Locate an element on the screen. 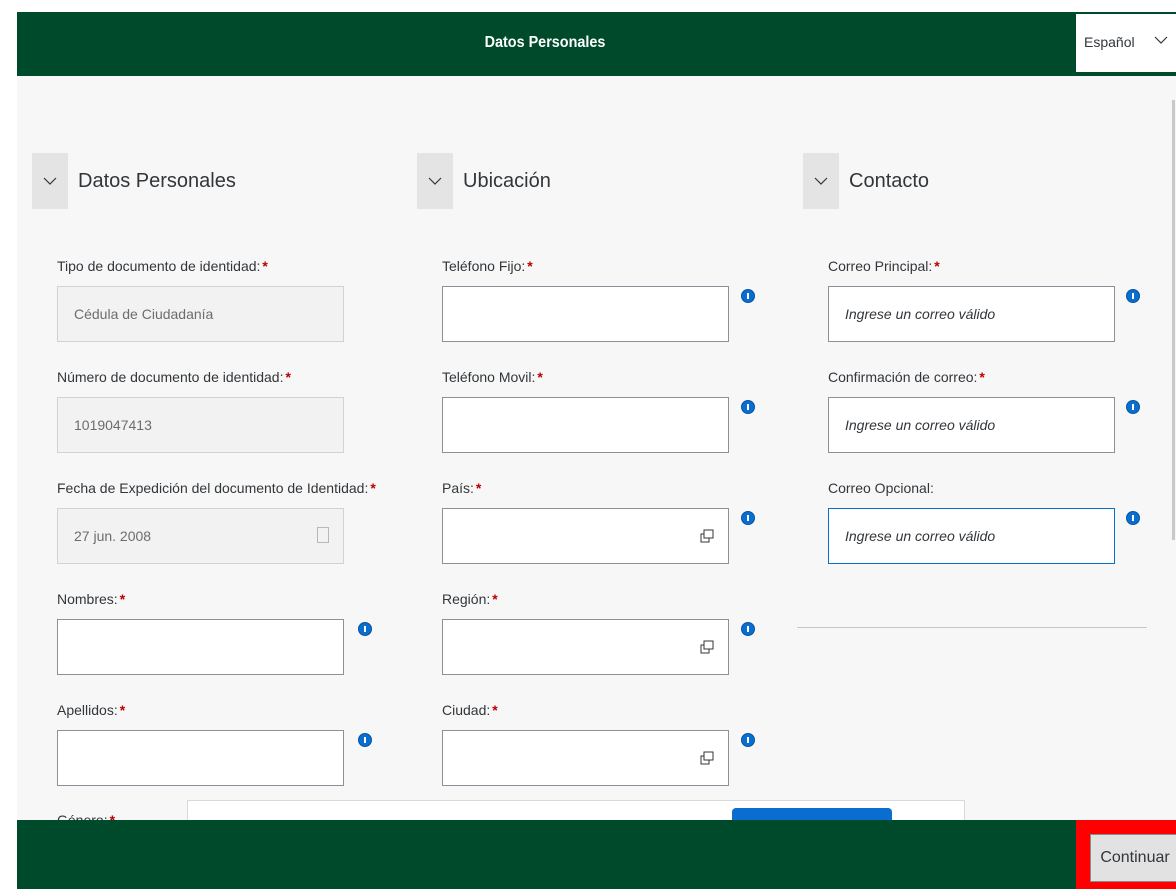 This screenshot has width=1176, height=889. section-header-location: Ubicación is located at coordinates (484, 181).